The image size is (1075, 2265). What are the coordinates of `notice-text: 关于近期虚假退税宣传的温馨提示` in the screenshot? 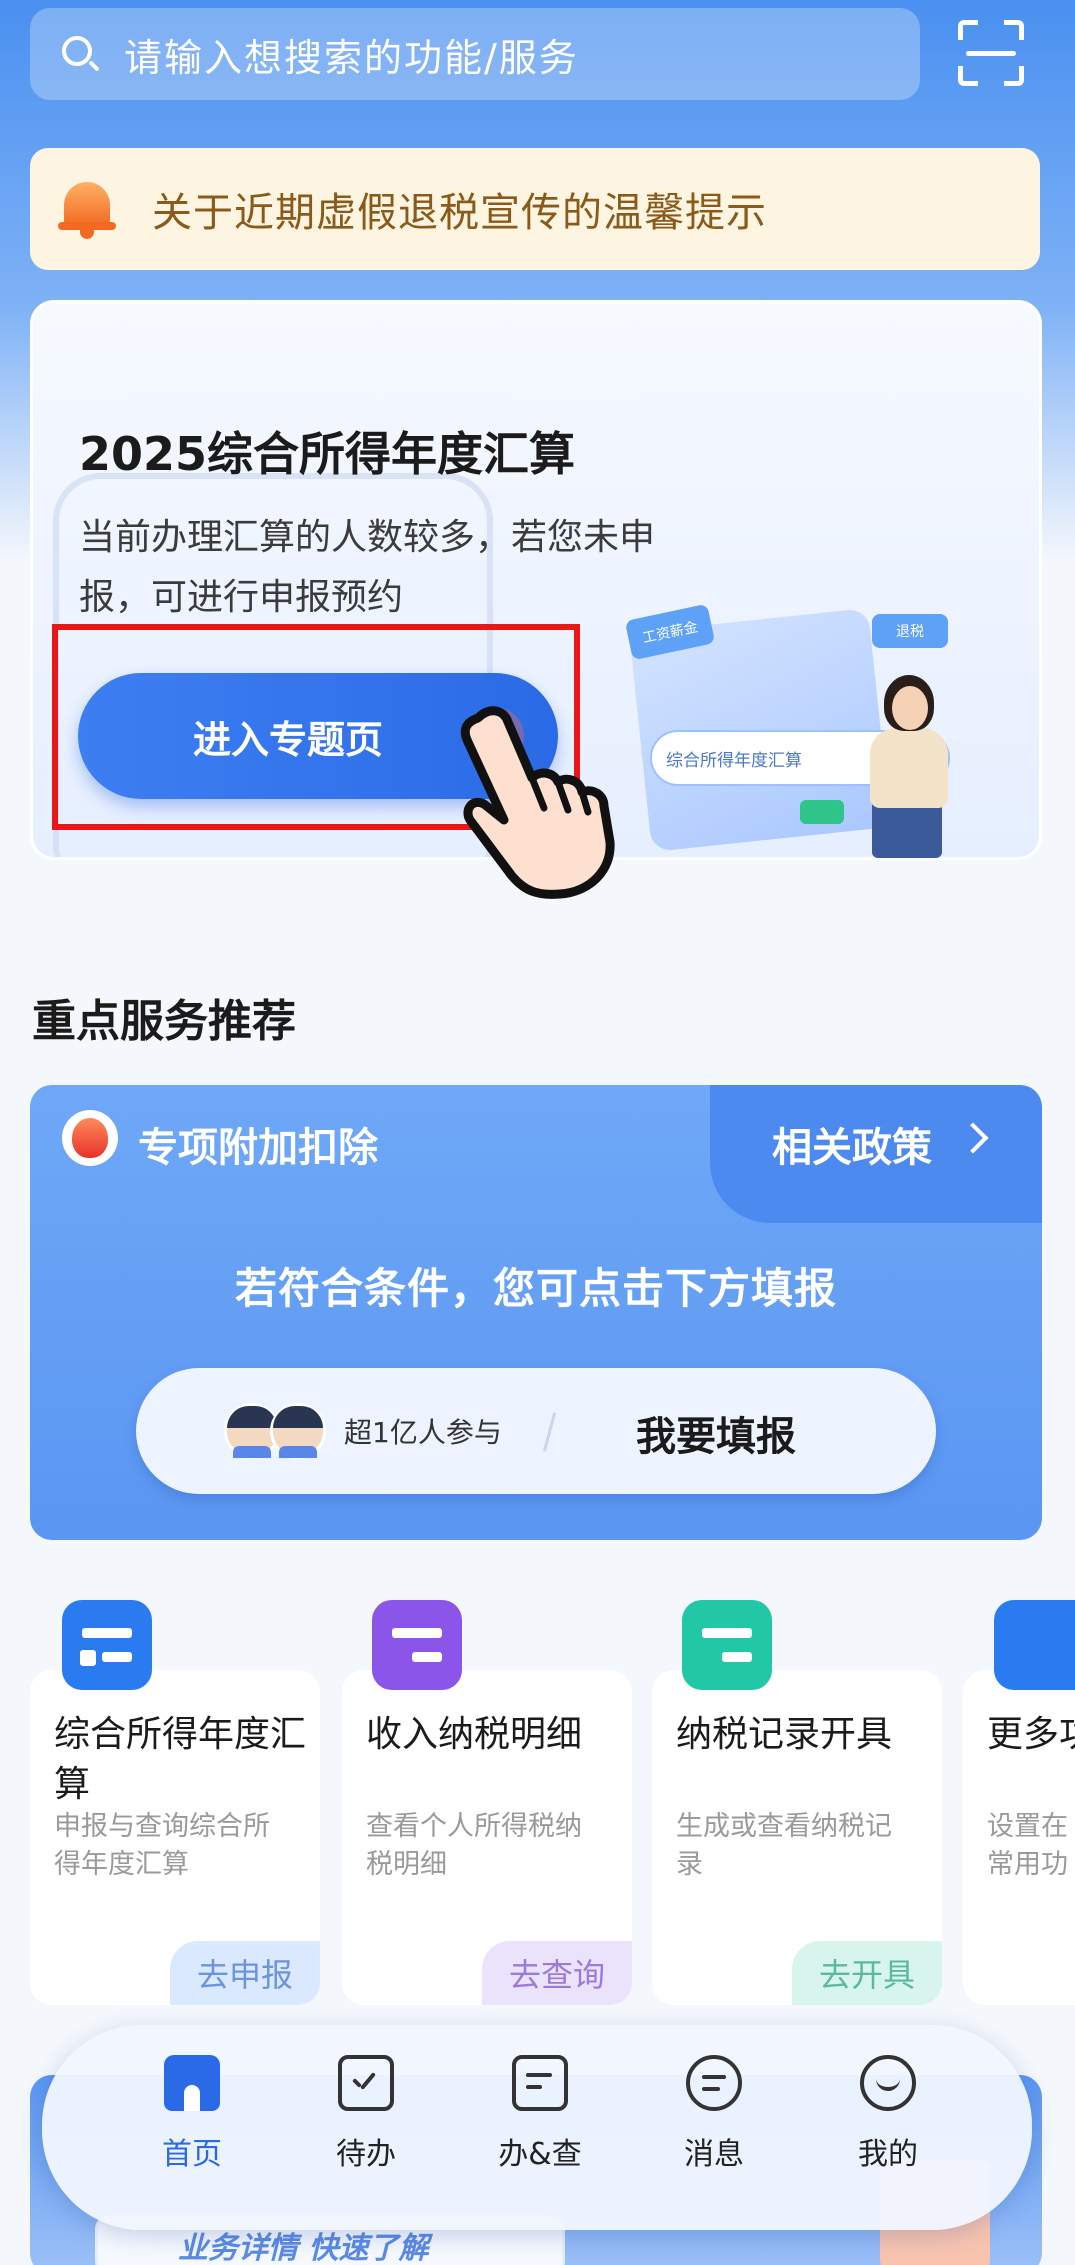 It's located at (459, 213).